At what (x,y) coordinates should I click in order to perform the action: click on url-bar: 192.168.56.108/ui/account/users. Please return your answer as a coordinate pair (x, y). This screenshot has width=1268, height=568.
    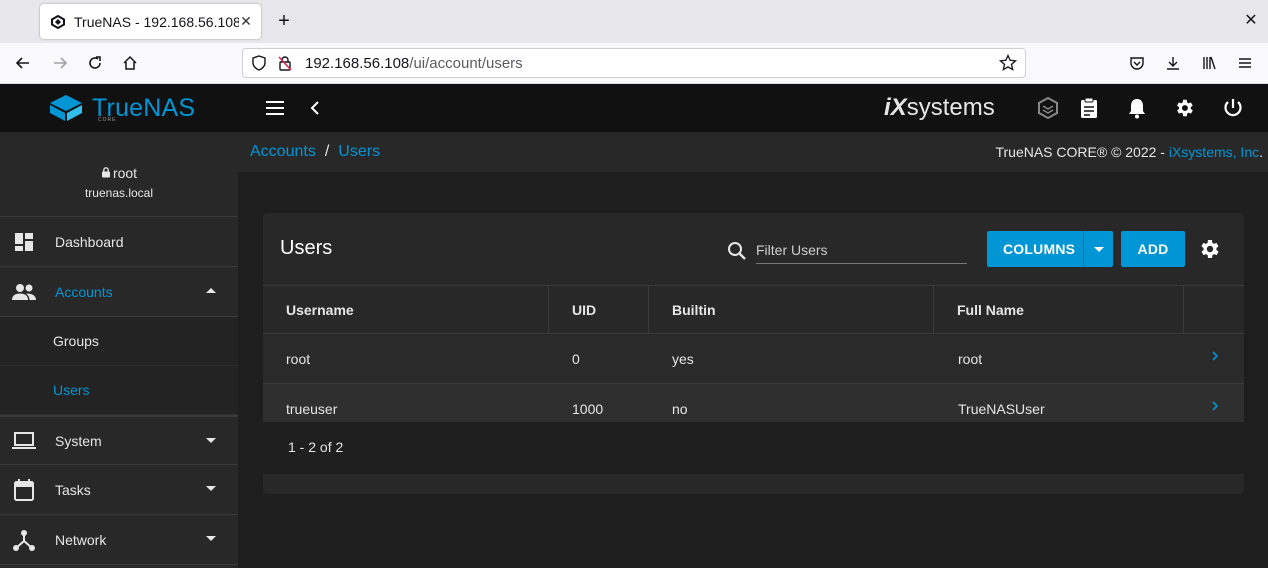
    Looking at the image, I should click on (634, 63).